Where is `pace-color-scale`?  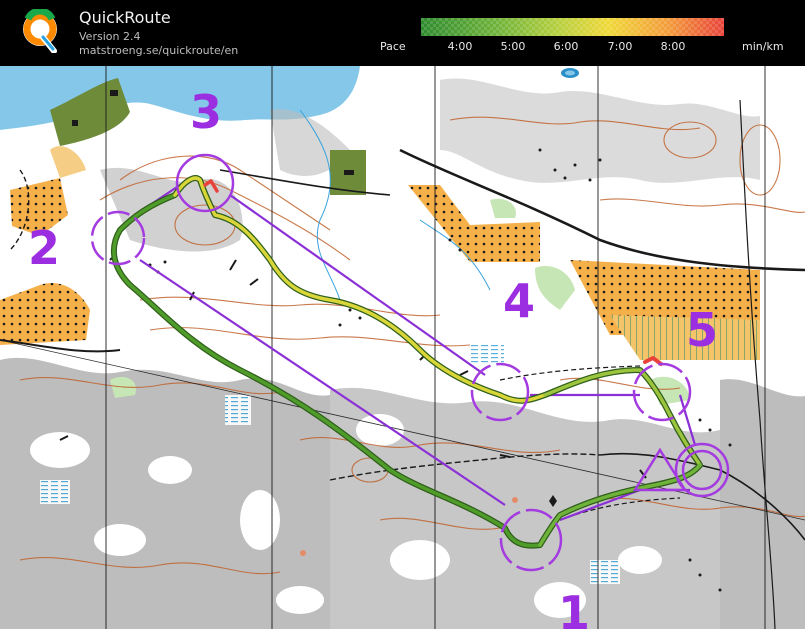 pace-color-scale is located at coordinates (572, 27).